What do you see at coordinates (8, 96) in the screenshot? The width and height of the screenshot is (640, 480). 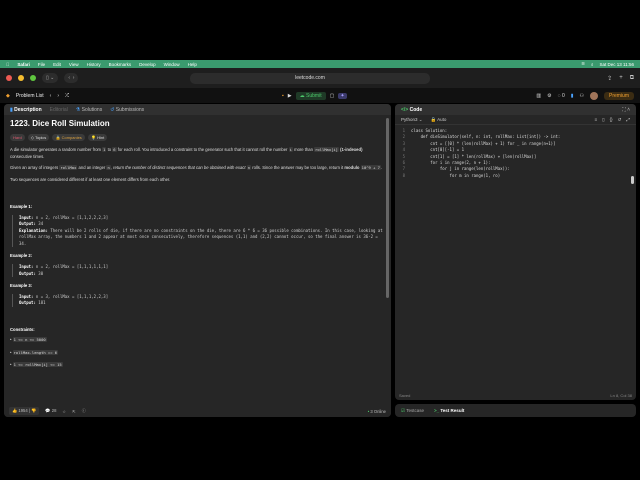 I see `leetcode-logo-icon: ◆` at bounding box center [8, 96].